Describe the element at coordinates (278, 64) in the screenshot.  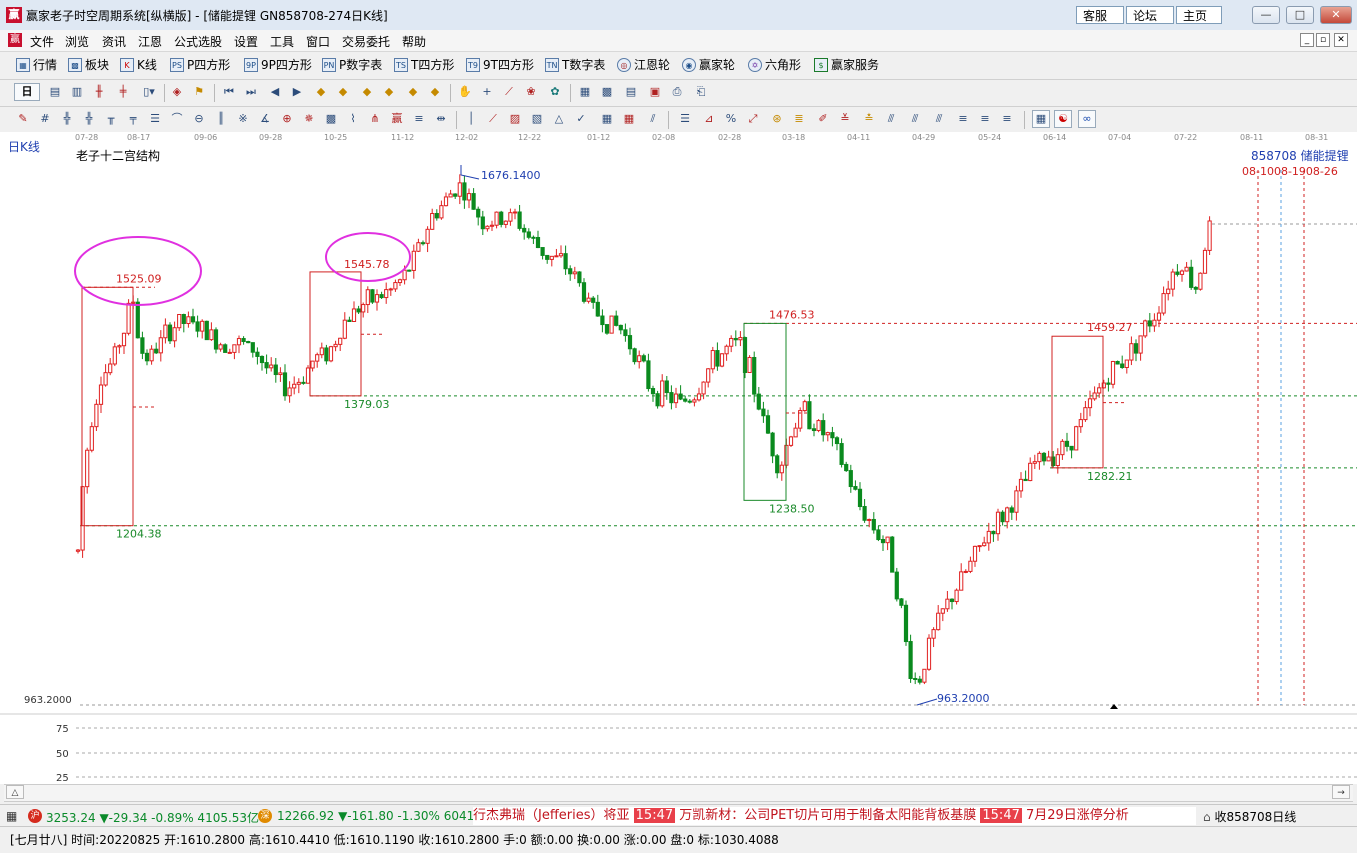
I see `tool-9p-square: 9P 9P四方形` at that location.